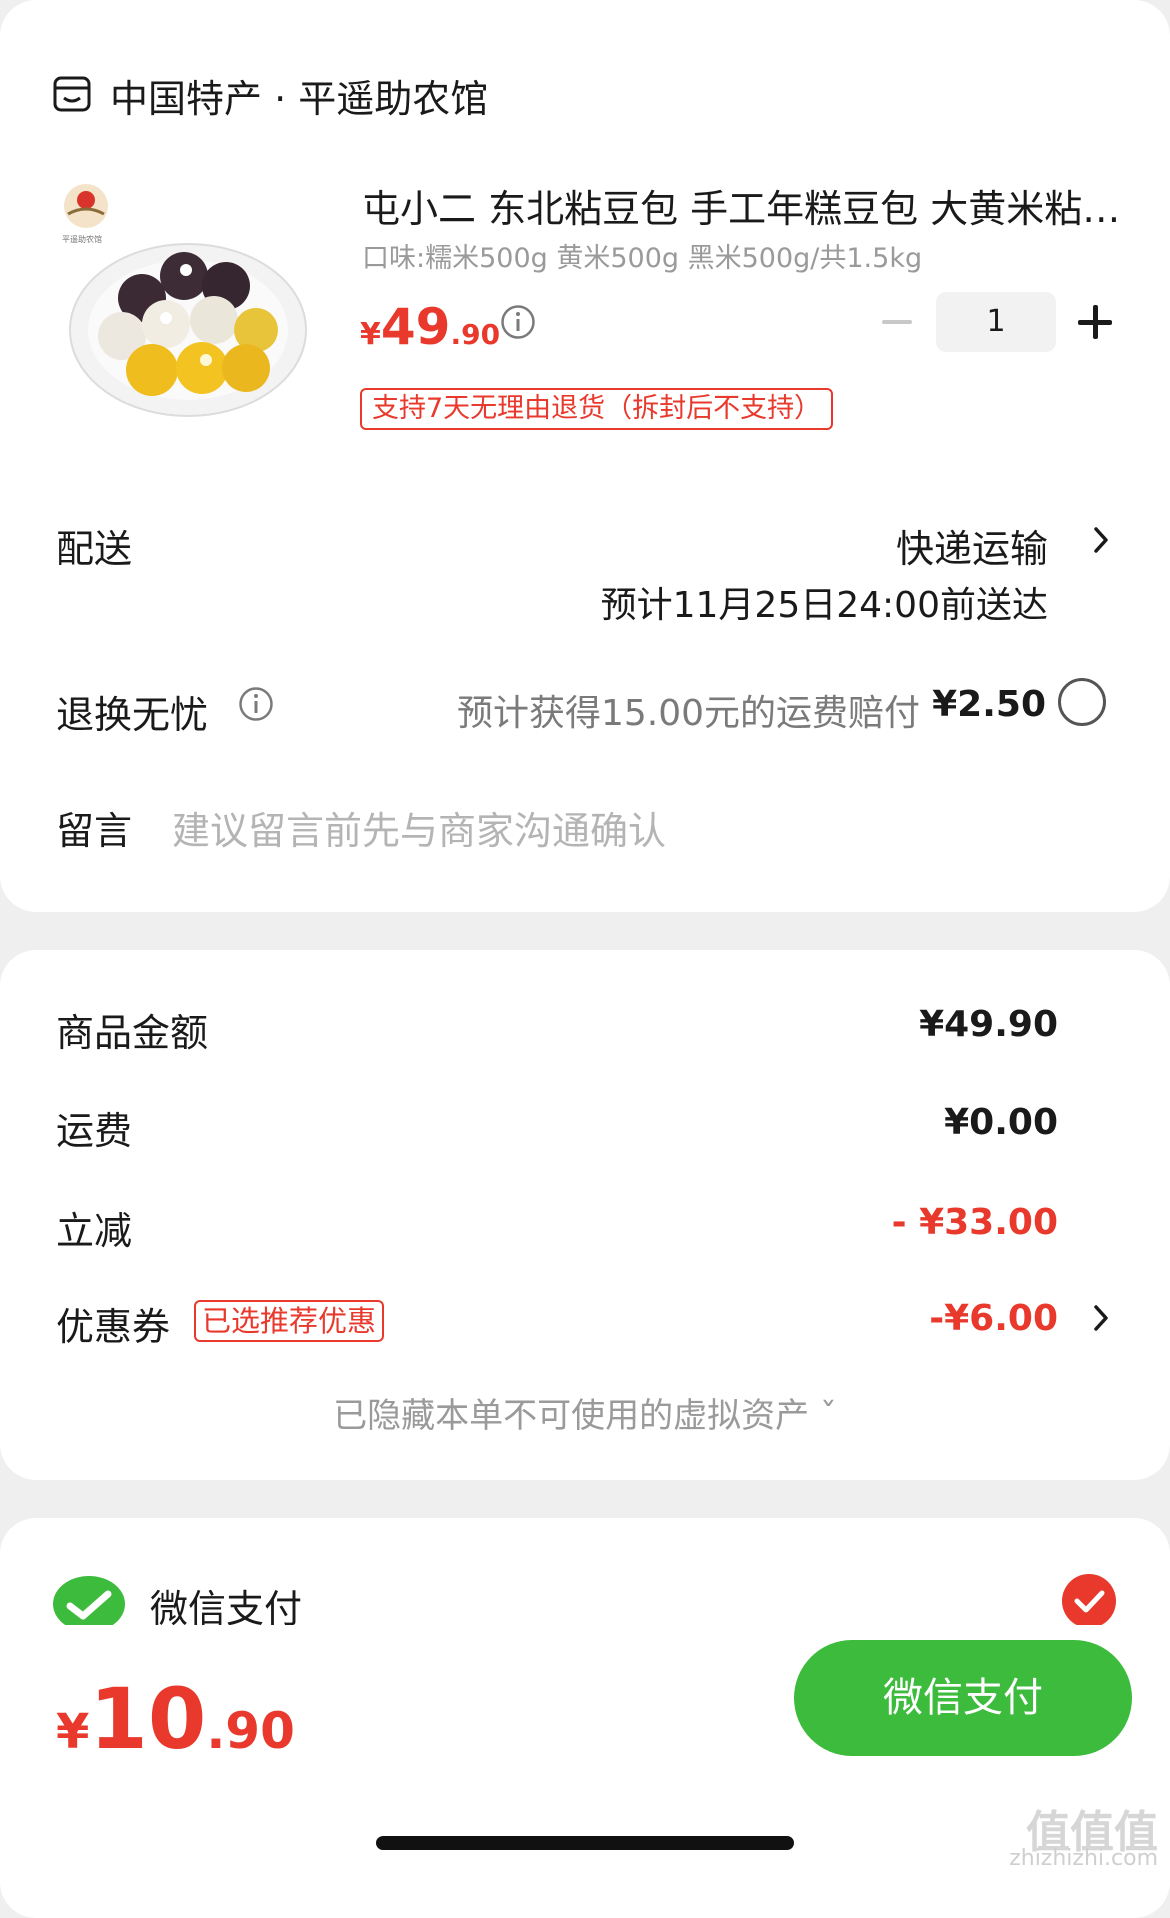 This screenshot has width=1170, height=1918. Describe the element at coordinates (175, 1719) in the screenshot. I see `total-price: ¥10.90` at that location.